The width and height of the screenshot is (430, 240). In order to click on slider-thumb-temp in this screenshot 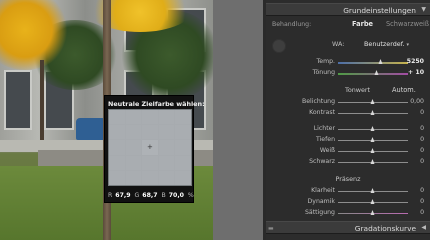, I will do `click(380, 61)`.